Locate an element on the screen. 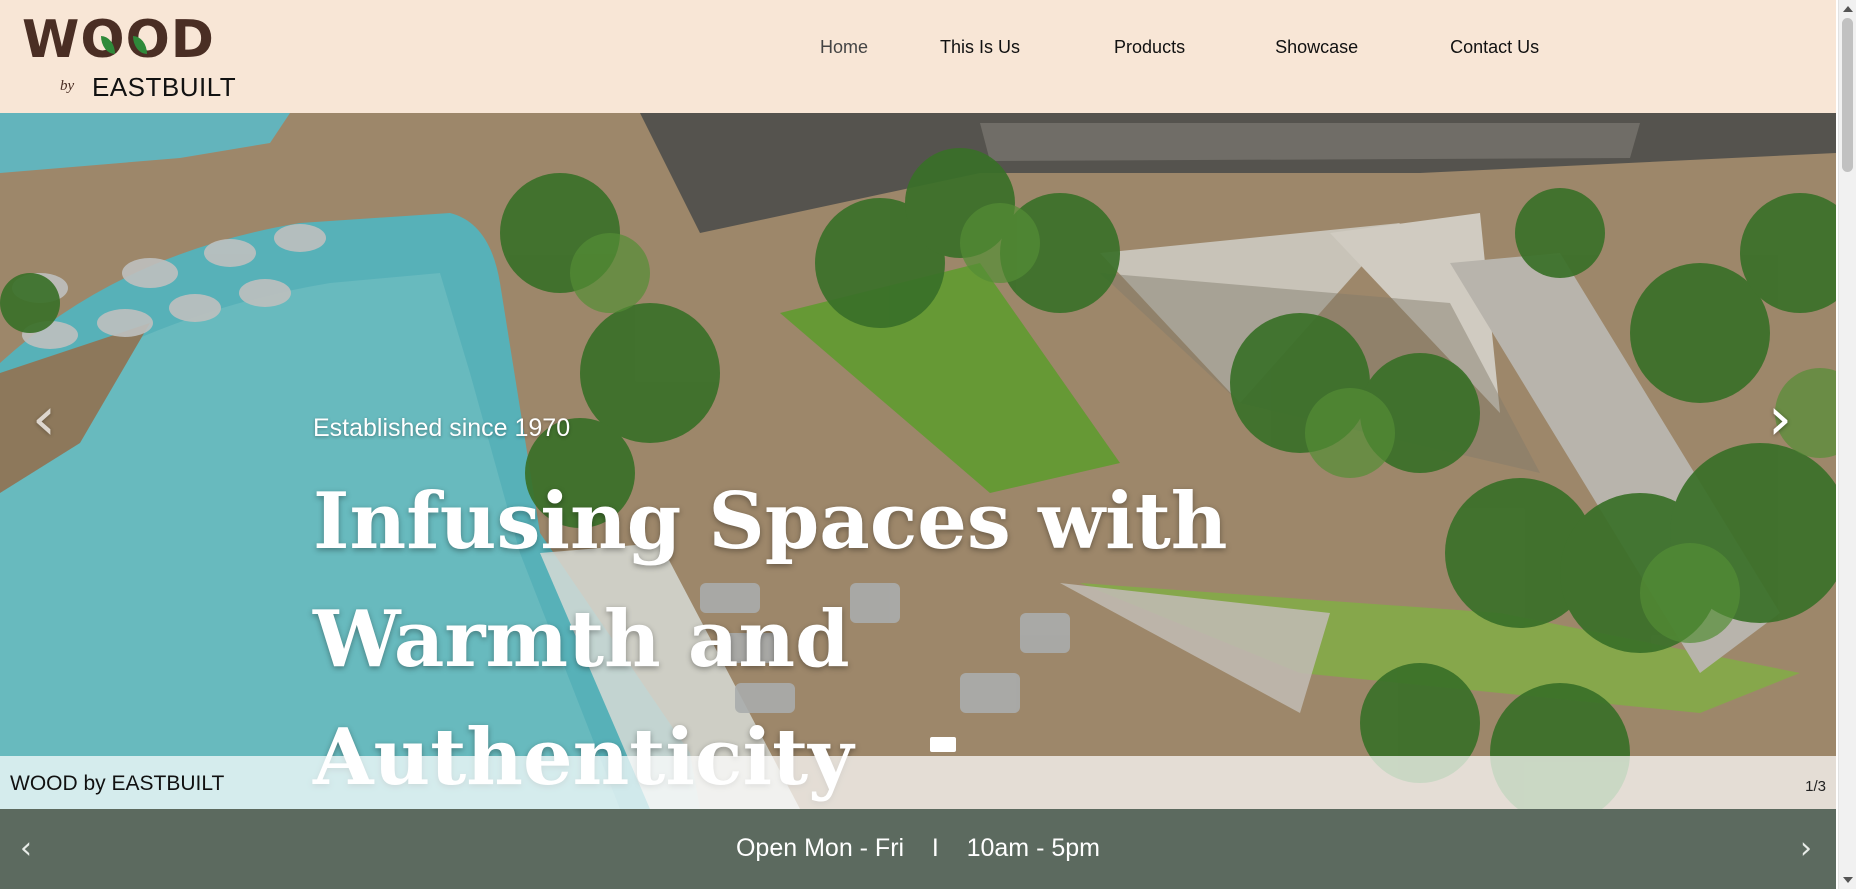 This screenshot has height=889, width=1856. vertical-scrollbar is located at coordinates (1847, 444).